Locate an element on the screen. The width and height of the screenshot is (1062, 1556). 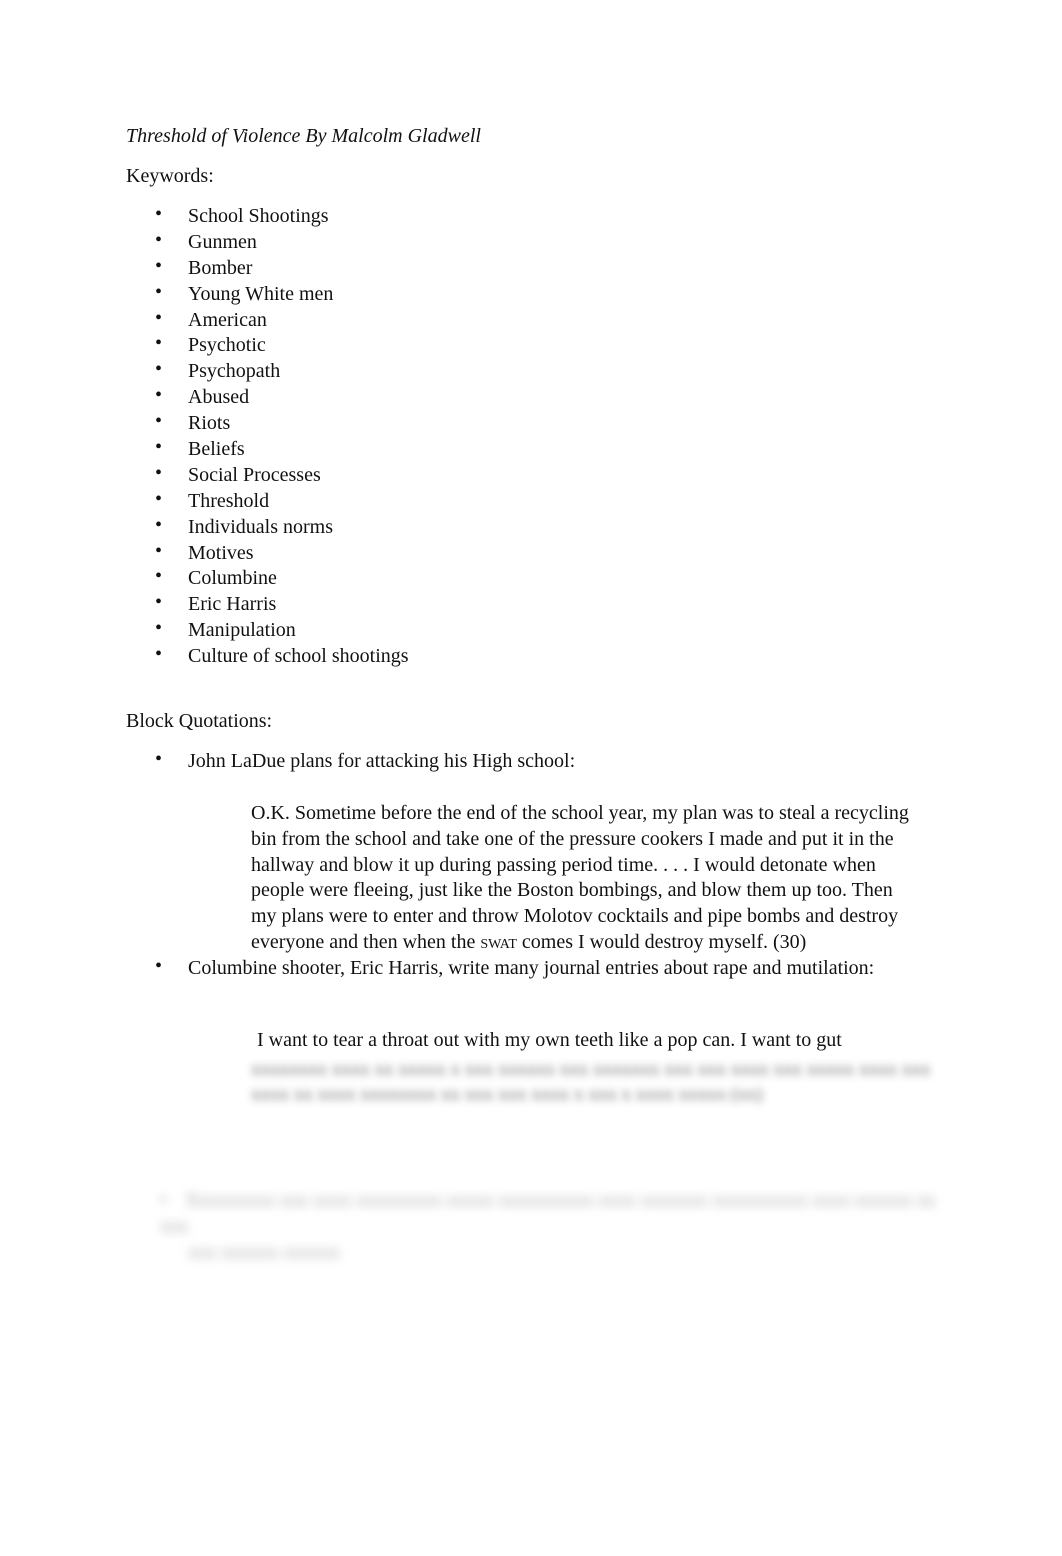
keyword-text: Manipulation is located at coordinates (242, 630).